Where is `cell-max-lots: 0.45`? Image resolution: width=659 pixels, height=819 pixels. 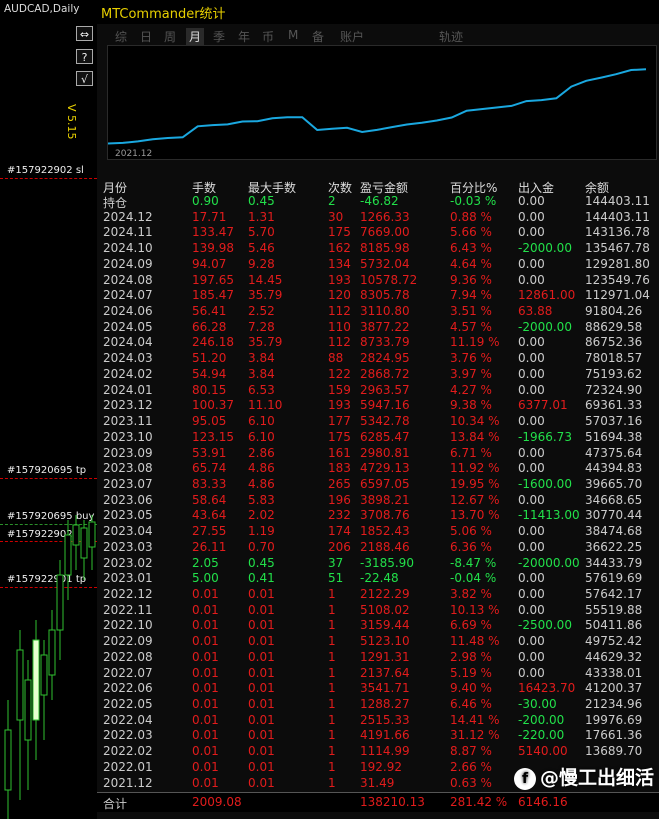
cell-max-lots: 0.45 is located at coordinates (261, 562).